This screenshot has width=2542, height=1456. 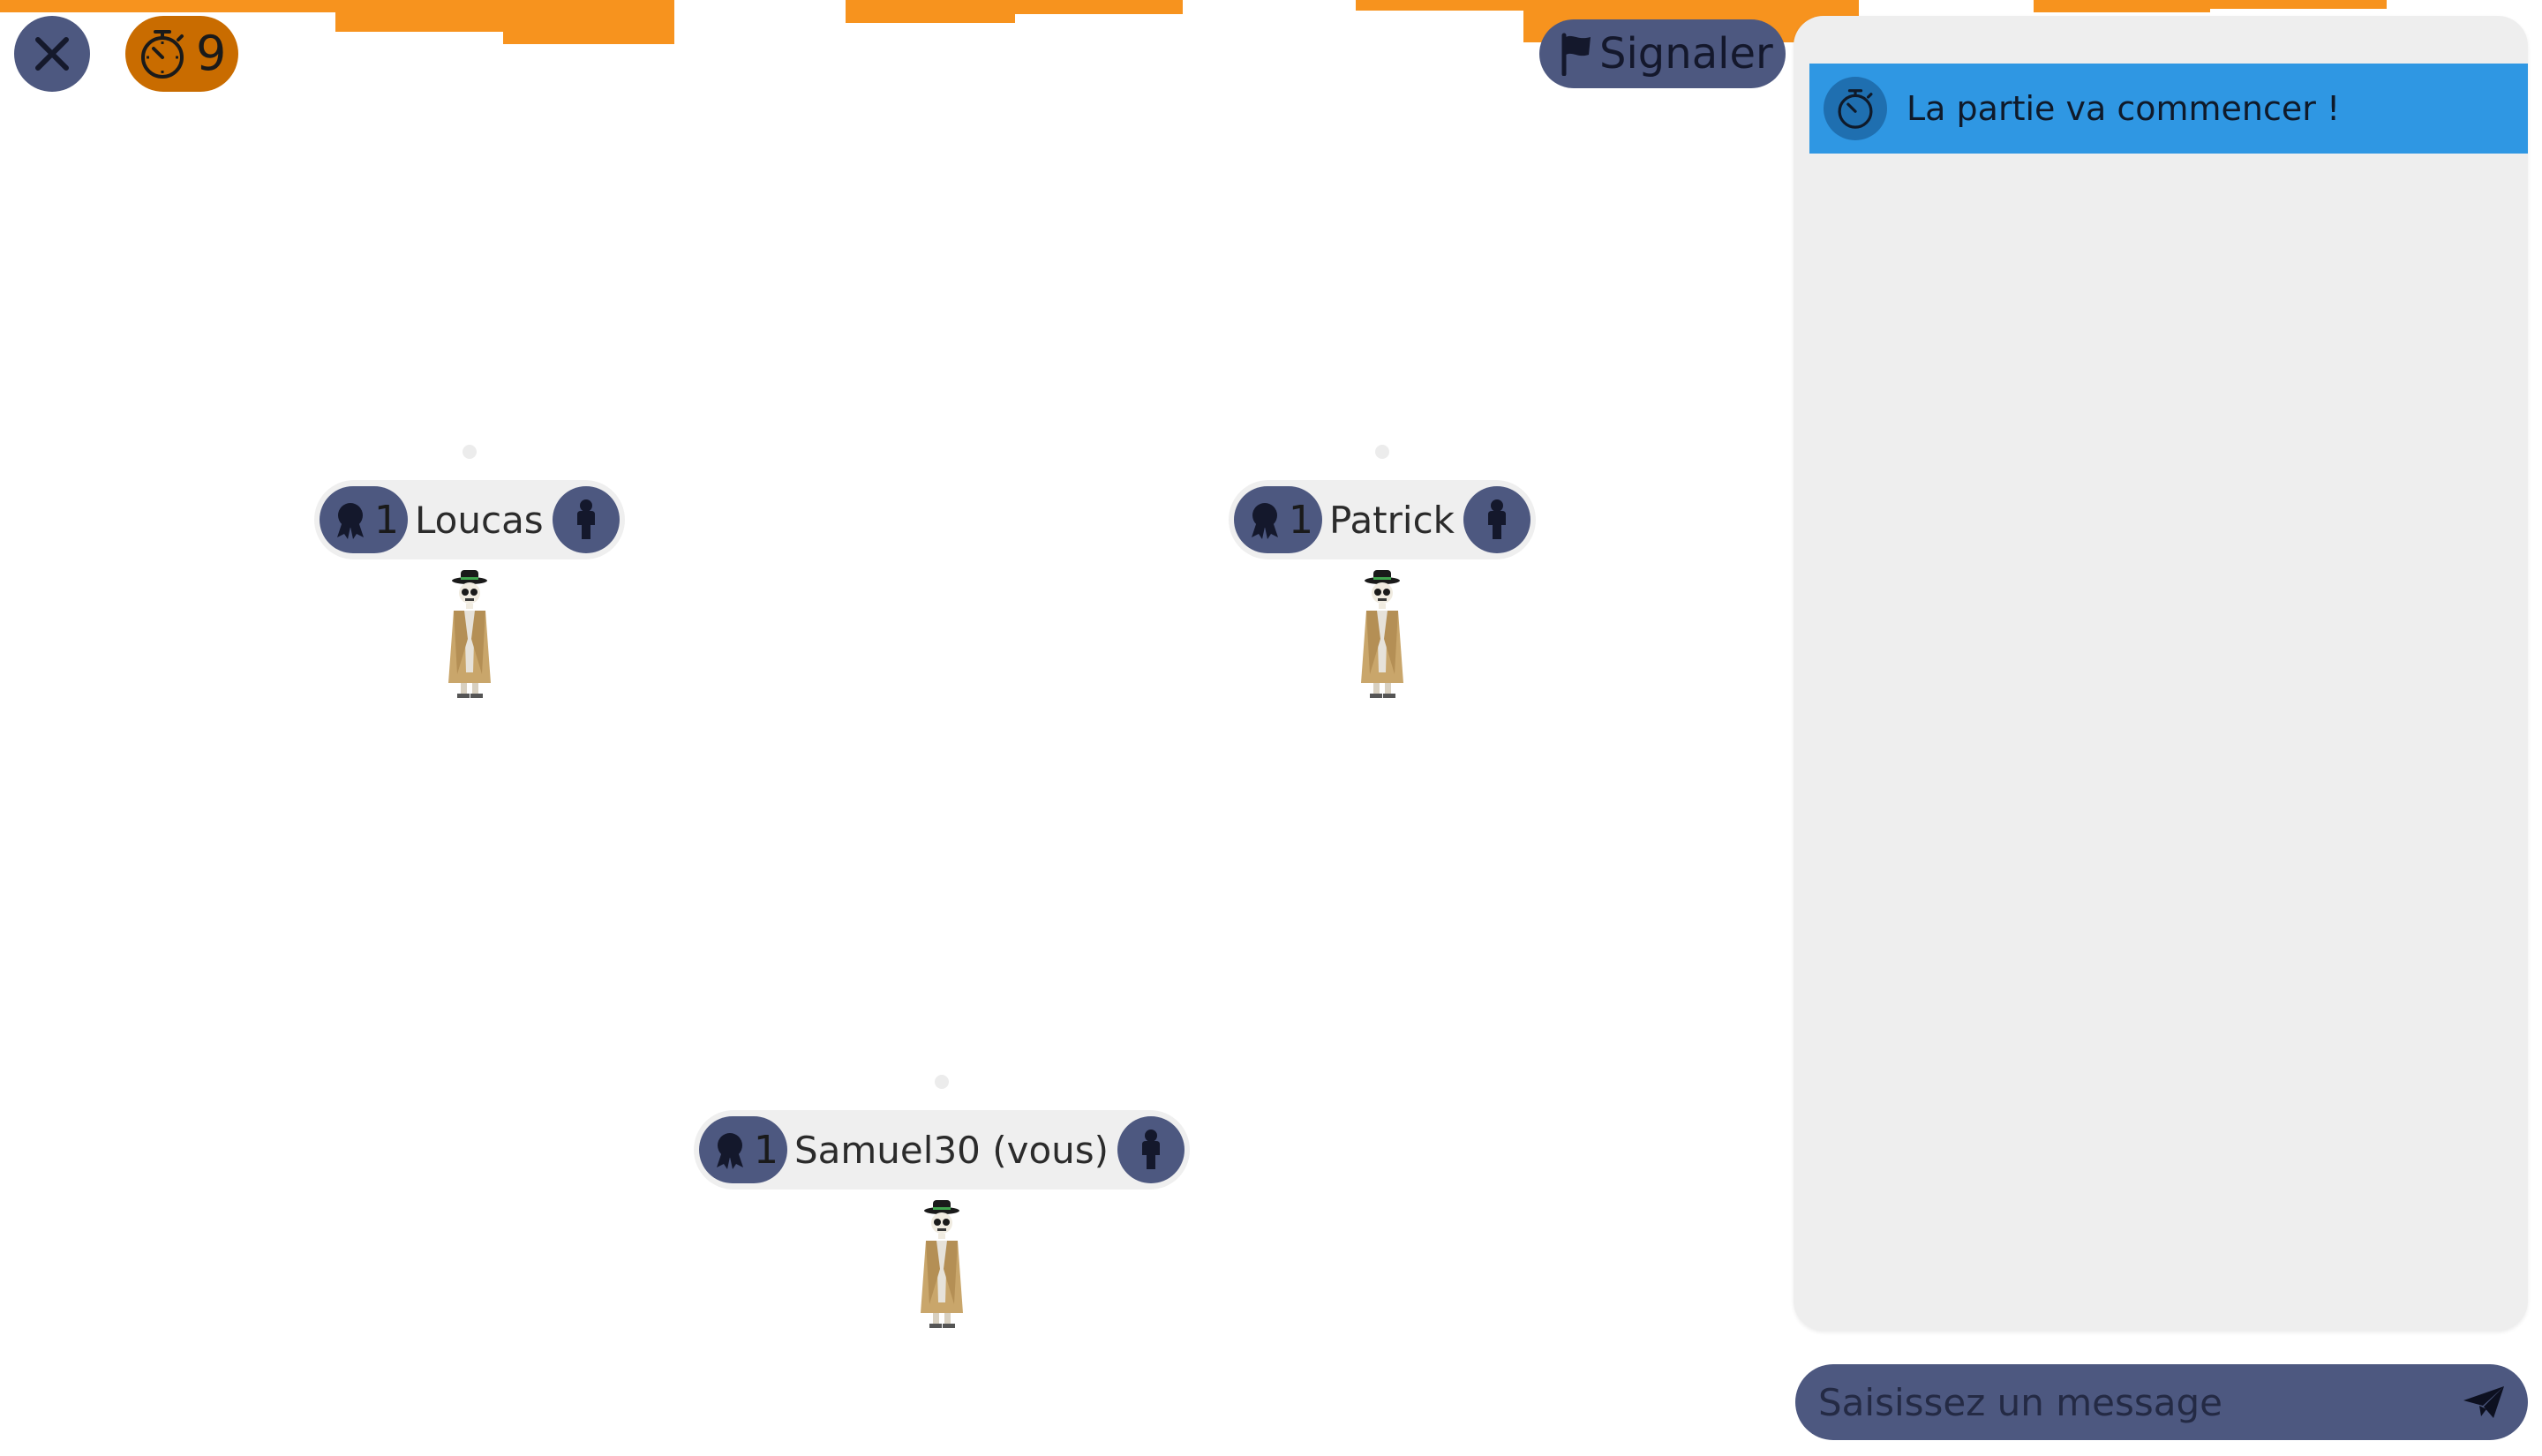 I want to click on report-label: Signaler, so click(x=1686, y=54).